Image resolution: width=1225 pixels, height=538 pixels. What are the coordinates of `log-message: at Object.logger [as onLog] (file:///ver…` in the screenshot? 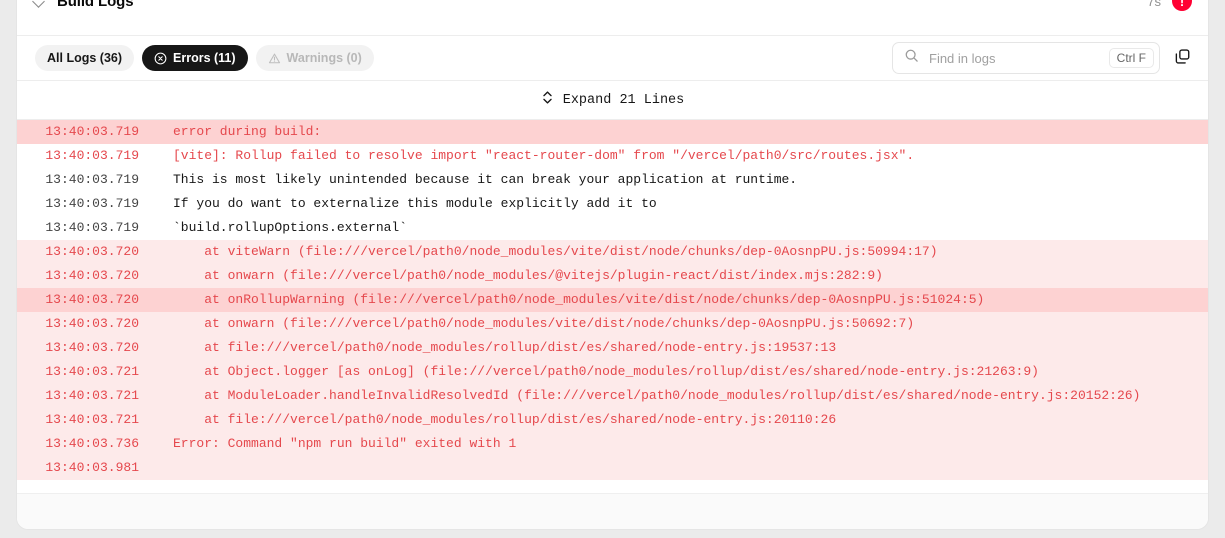 It's located at (606, 371).